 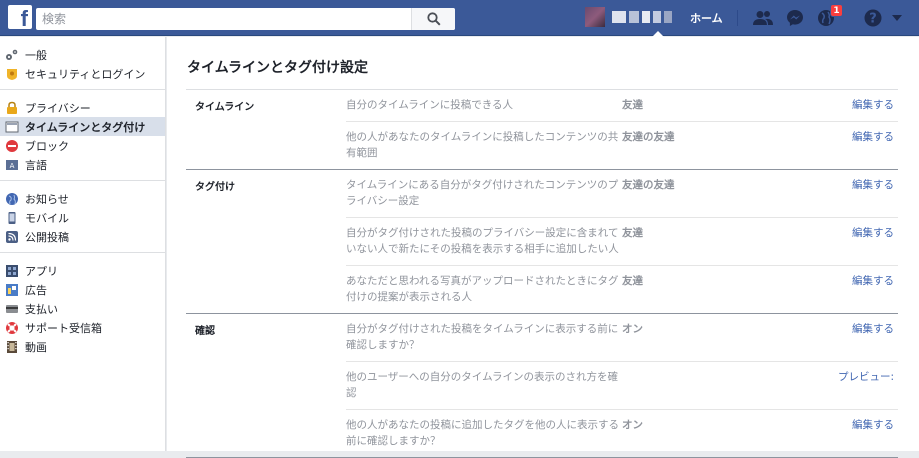 I want to click on apps-icon, so click(x=12, y=271).